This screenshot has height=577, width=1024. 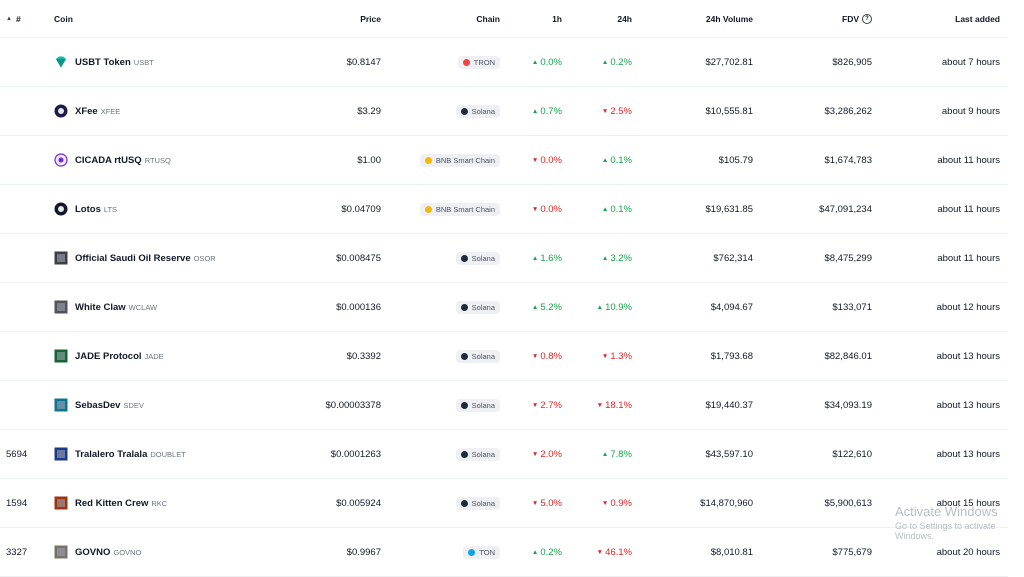 What do you see at coordinates (551, 552) in the screenshot?
I see `1h-change-value: 0.2%` at bounding box center [551, 552].